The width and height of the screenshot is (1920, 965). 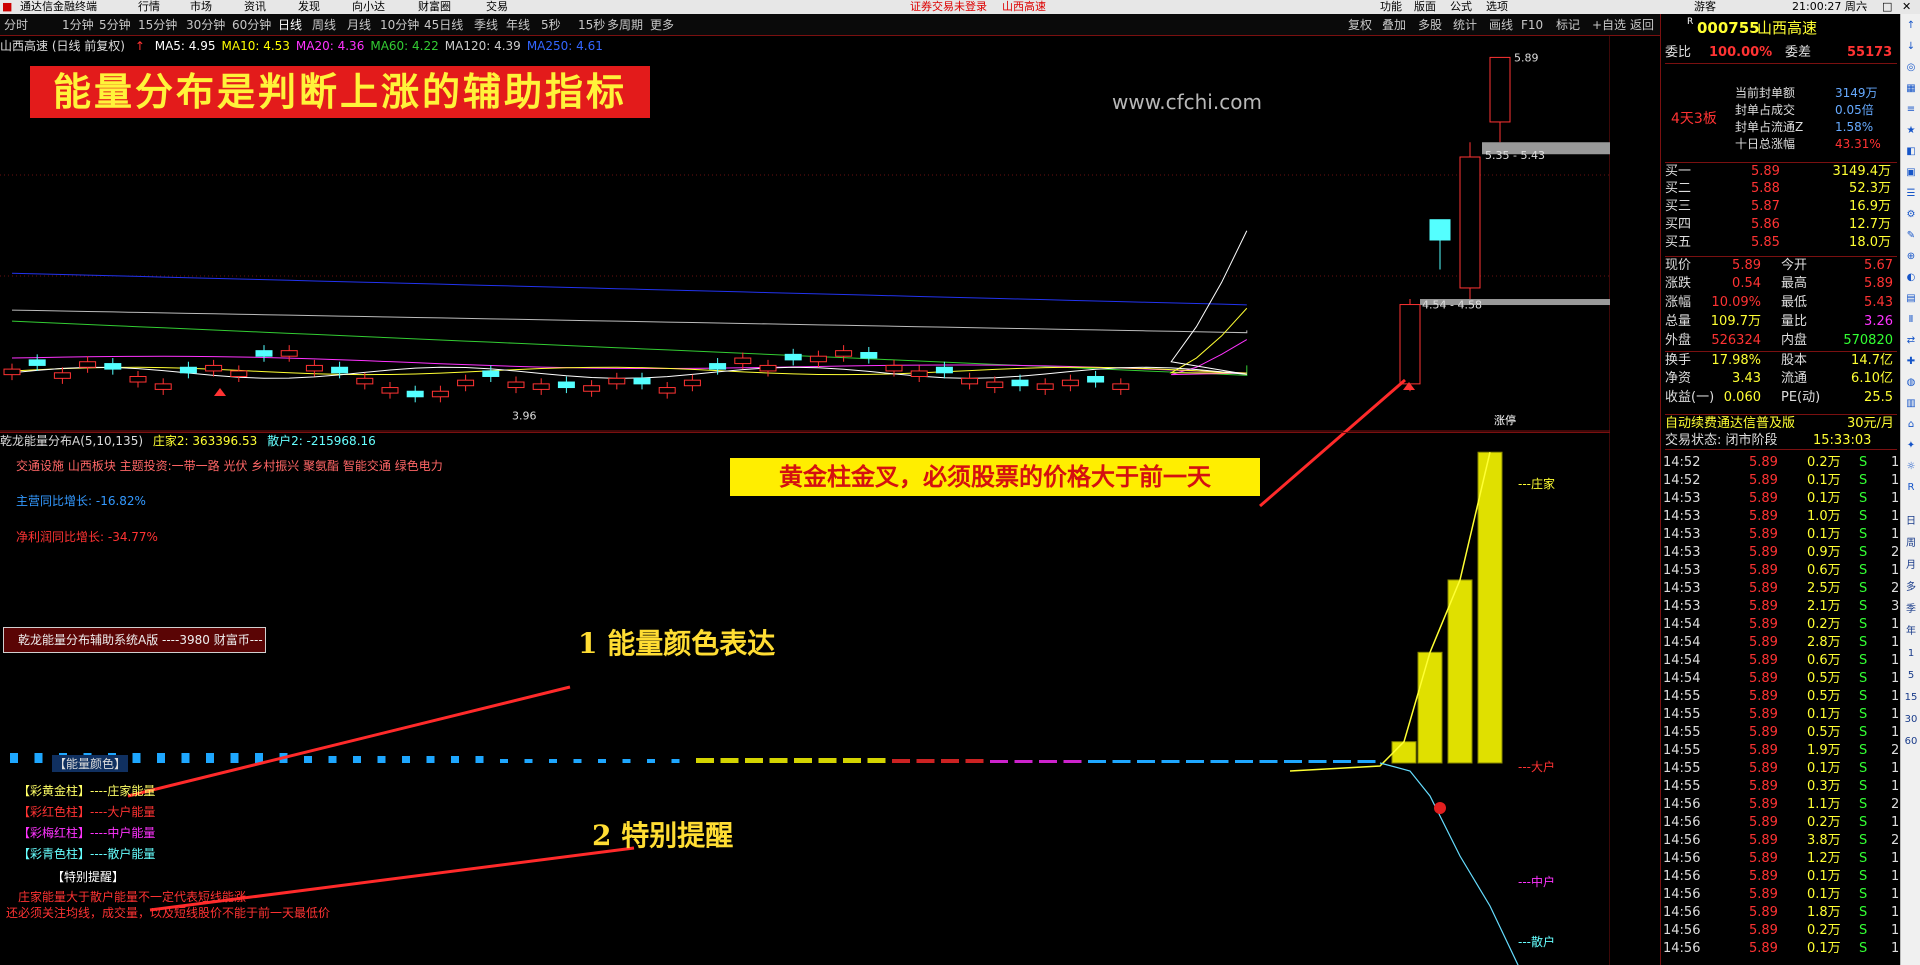 What do you see at coordinates (1911, 152) in the screenshot?
I see `side-tool-icon: ◧` at bounding box center [1911, 152].